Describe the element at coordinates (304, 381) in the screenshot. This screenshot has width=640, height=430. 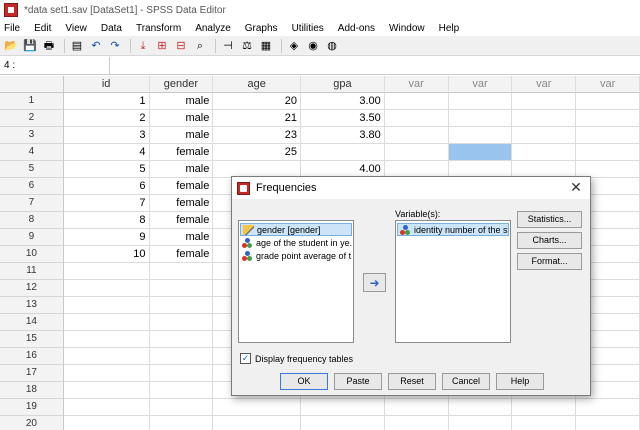
I see `ok-button: OK` at that location.